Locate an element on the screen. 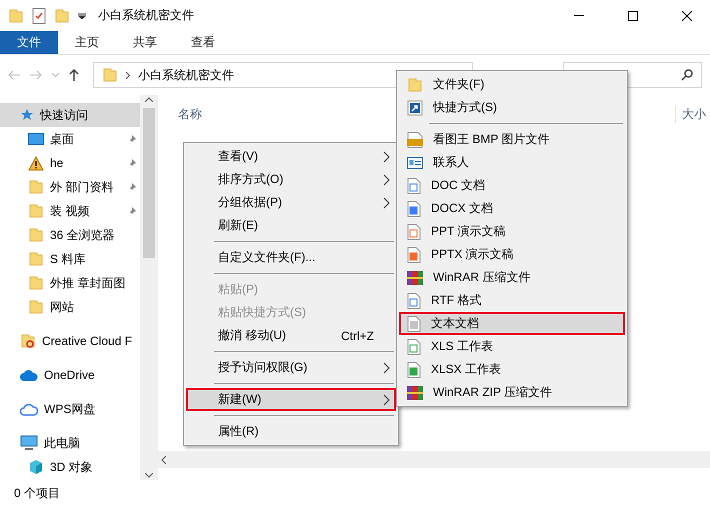  dropdown-icon is located at coordinates (82, 15).